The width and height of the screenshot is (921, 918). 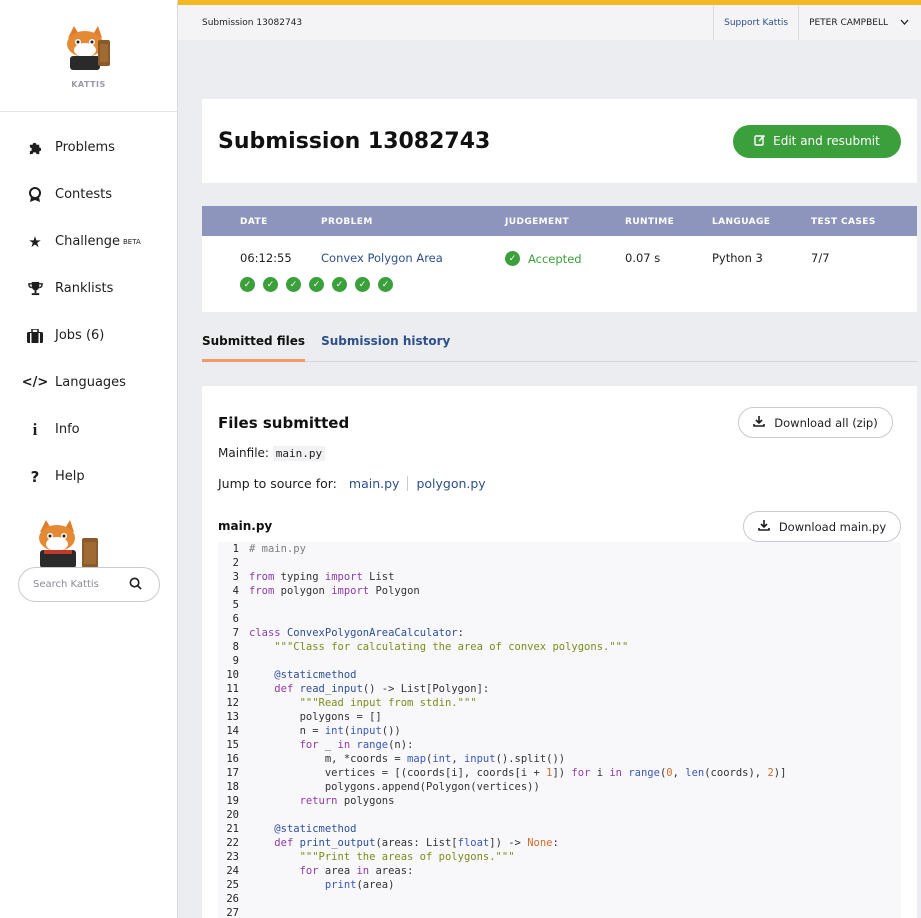 I want to click on sidebar-item-problems: Problems, so click(x=88, y=147).